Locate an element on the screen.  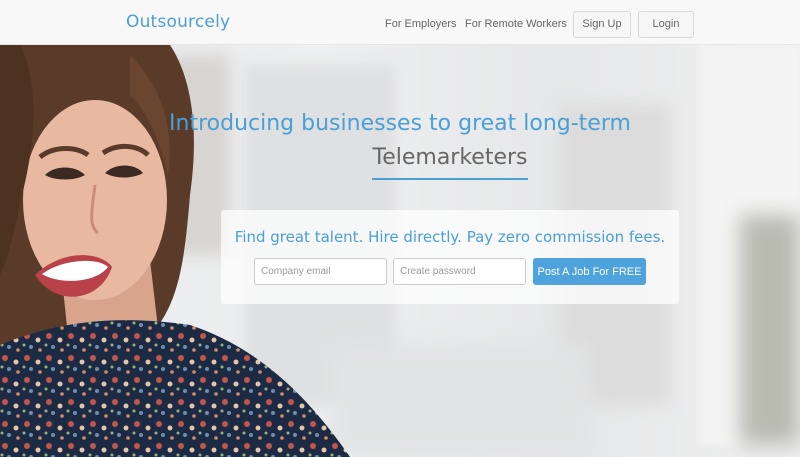
role-underline is located at coordinates (450, 179).